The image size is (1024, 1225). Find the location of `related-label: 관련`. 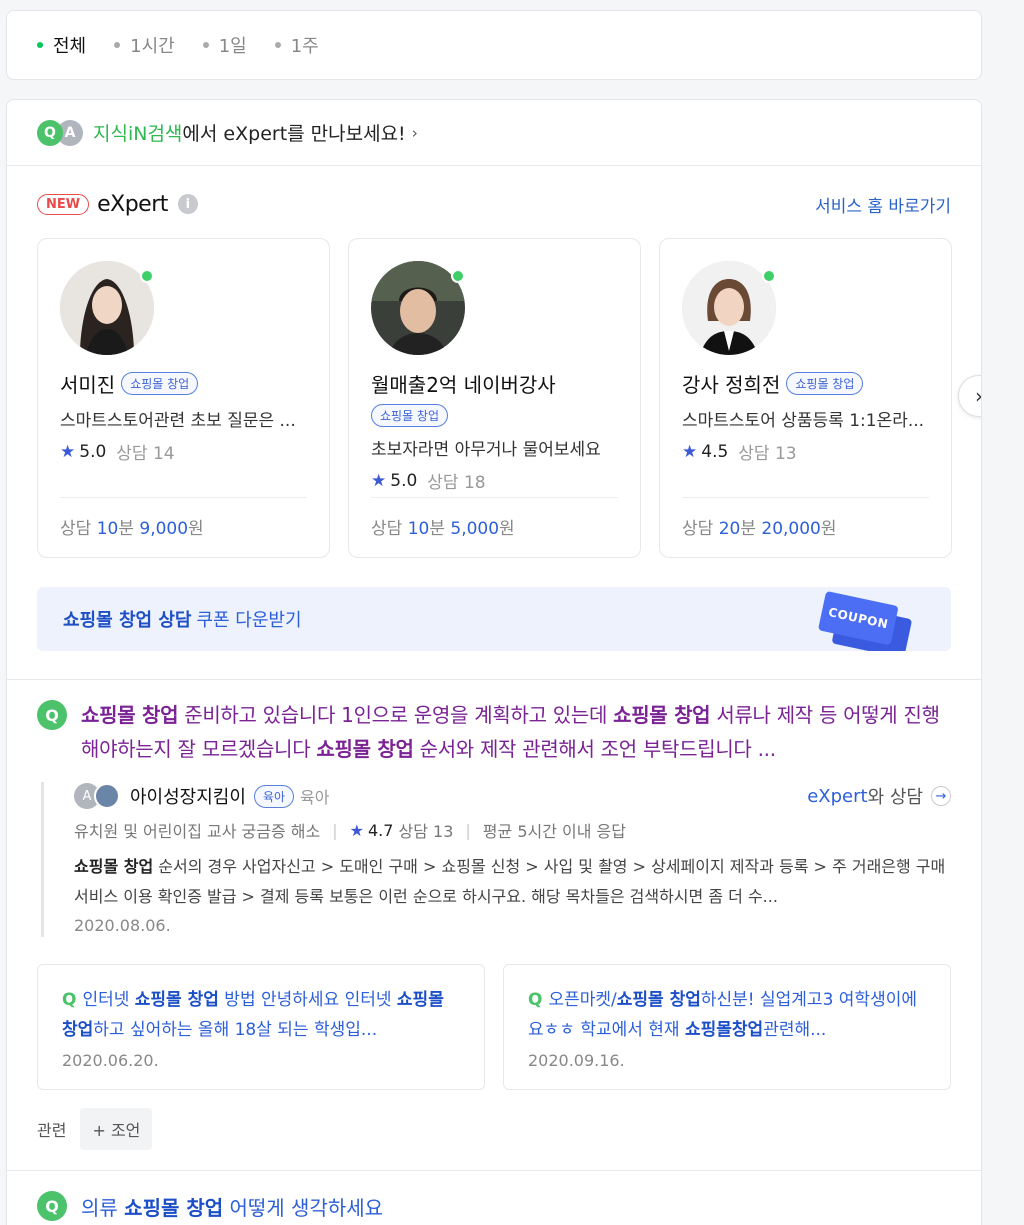

related-label: 관련 is located at coordinates (52, 1130).